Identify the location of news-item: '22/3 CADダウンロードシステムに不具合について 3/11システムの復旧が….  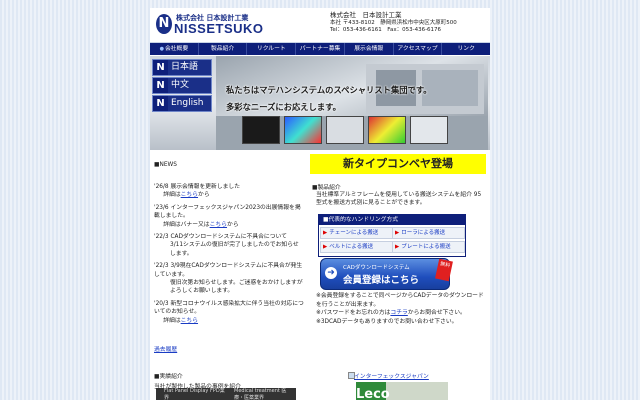
(226, 245).